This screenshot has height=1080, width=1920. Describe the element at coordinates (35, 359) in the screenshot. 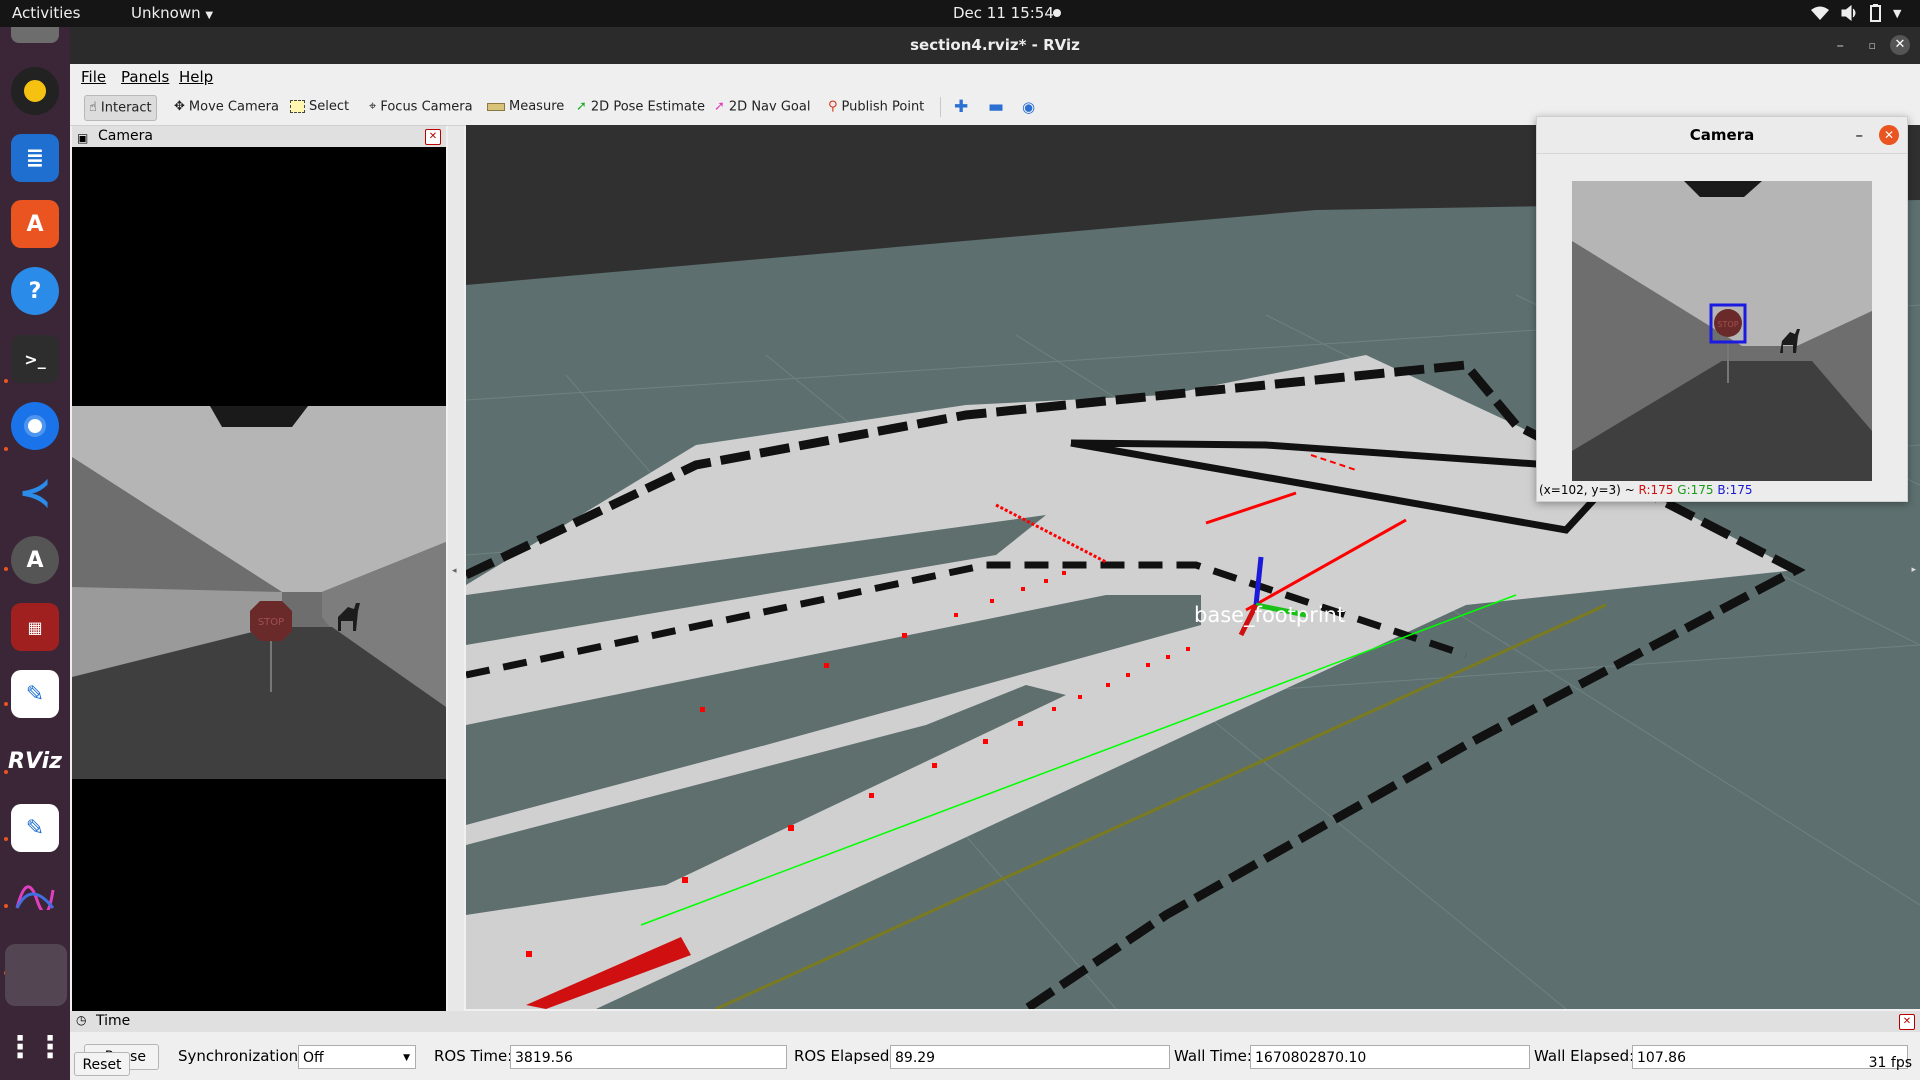

I see `terminal-icon: >_` at that location.